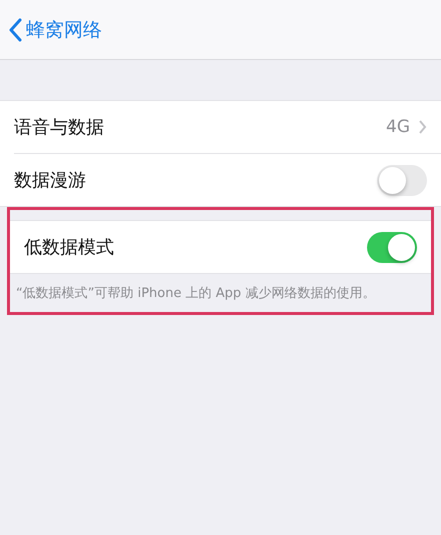 The image size is (441, 535). Describe the element at coordinates (55, 29) in the screenshot. I see `back-button: 蜂窝网络` at that location.